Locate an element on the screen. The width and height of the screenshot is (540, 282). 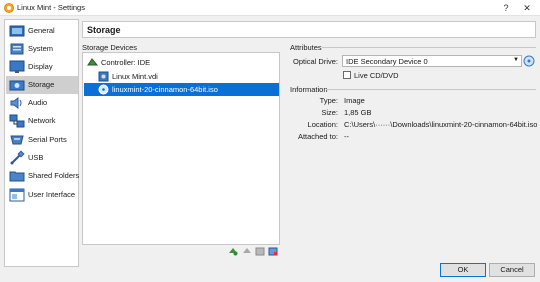
sidebar-item-general: General is located at coordinates (42, 31).